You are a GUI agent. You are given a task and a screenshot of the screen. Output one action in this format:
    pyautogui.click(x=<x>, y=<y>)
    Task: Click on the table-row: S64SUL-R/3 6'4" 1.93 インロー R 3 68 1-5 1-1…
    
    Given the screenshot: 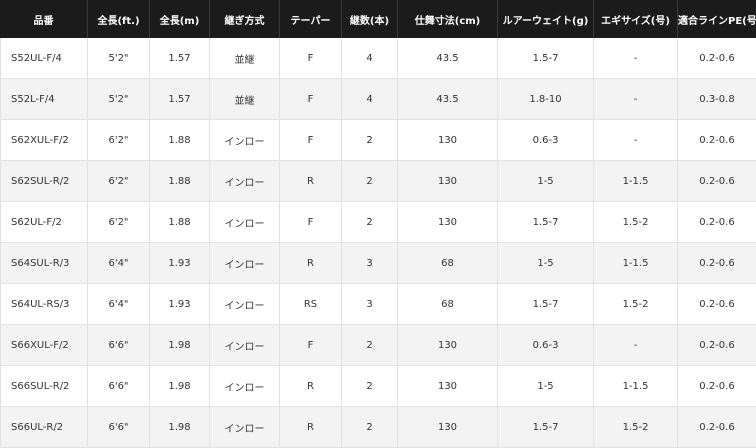 What is the action you would take?
    pyautogui.click(x=378, y=263)
    